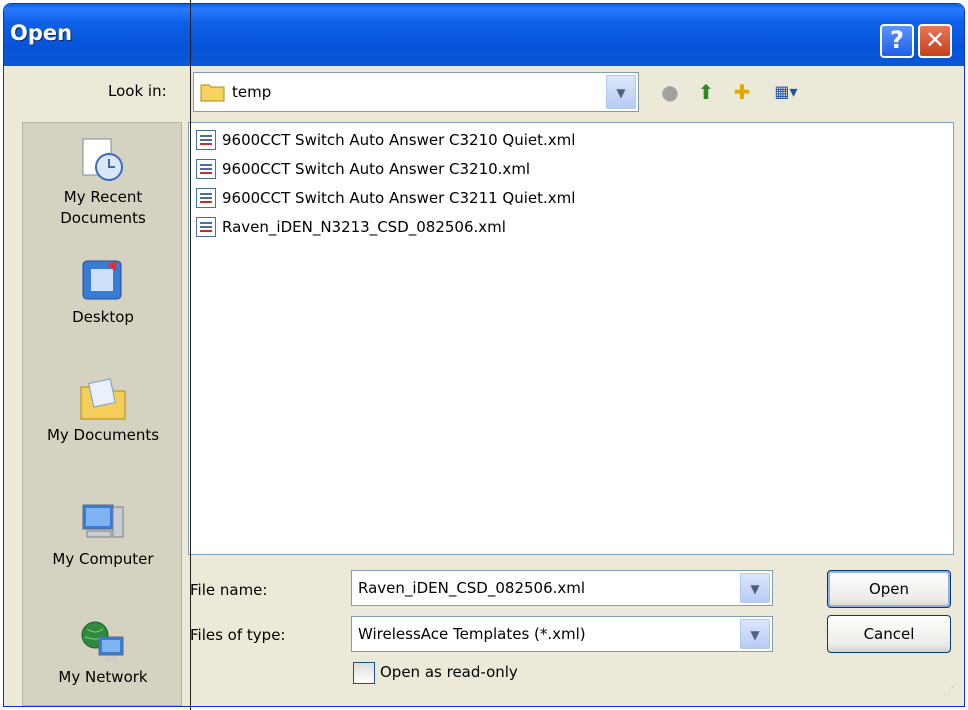 This screenshot has height=710, width=968. I want to click on my-network-icon, so click(102, 641).